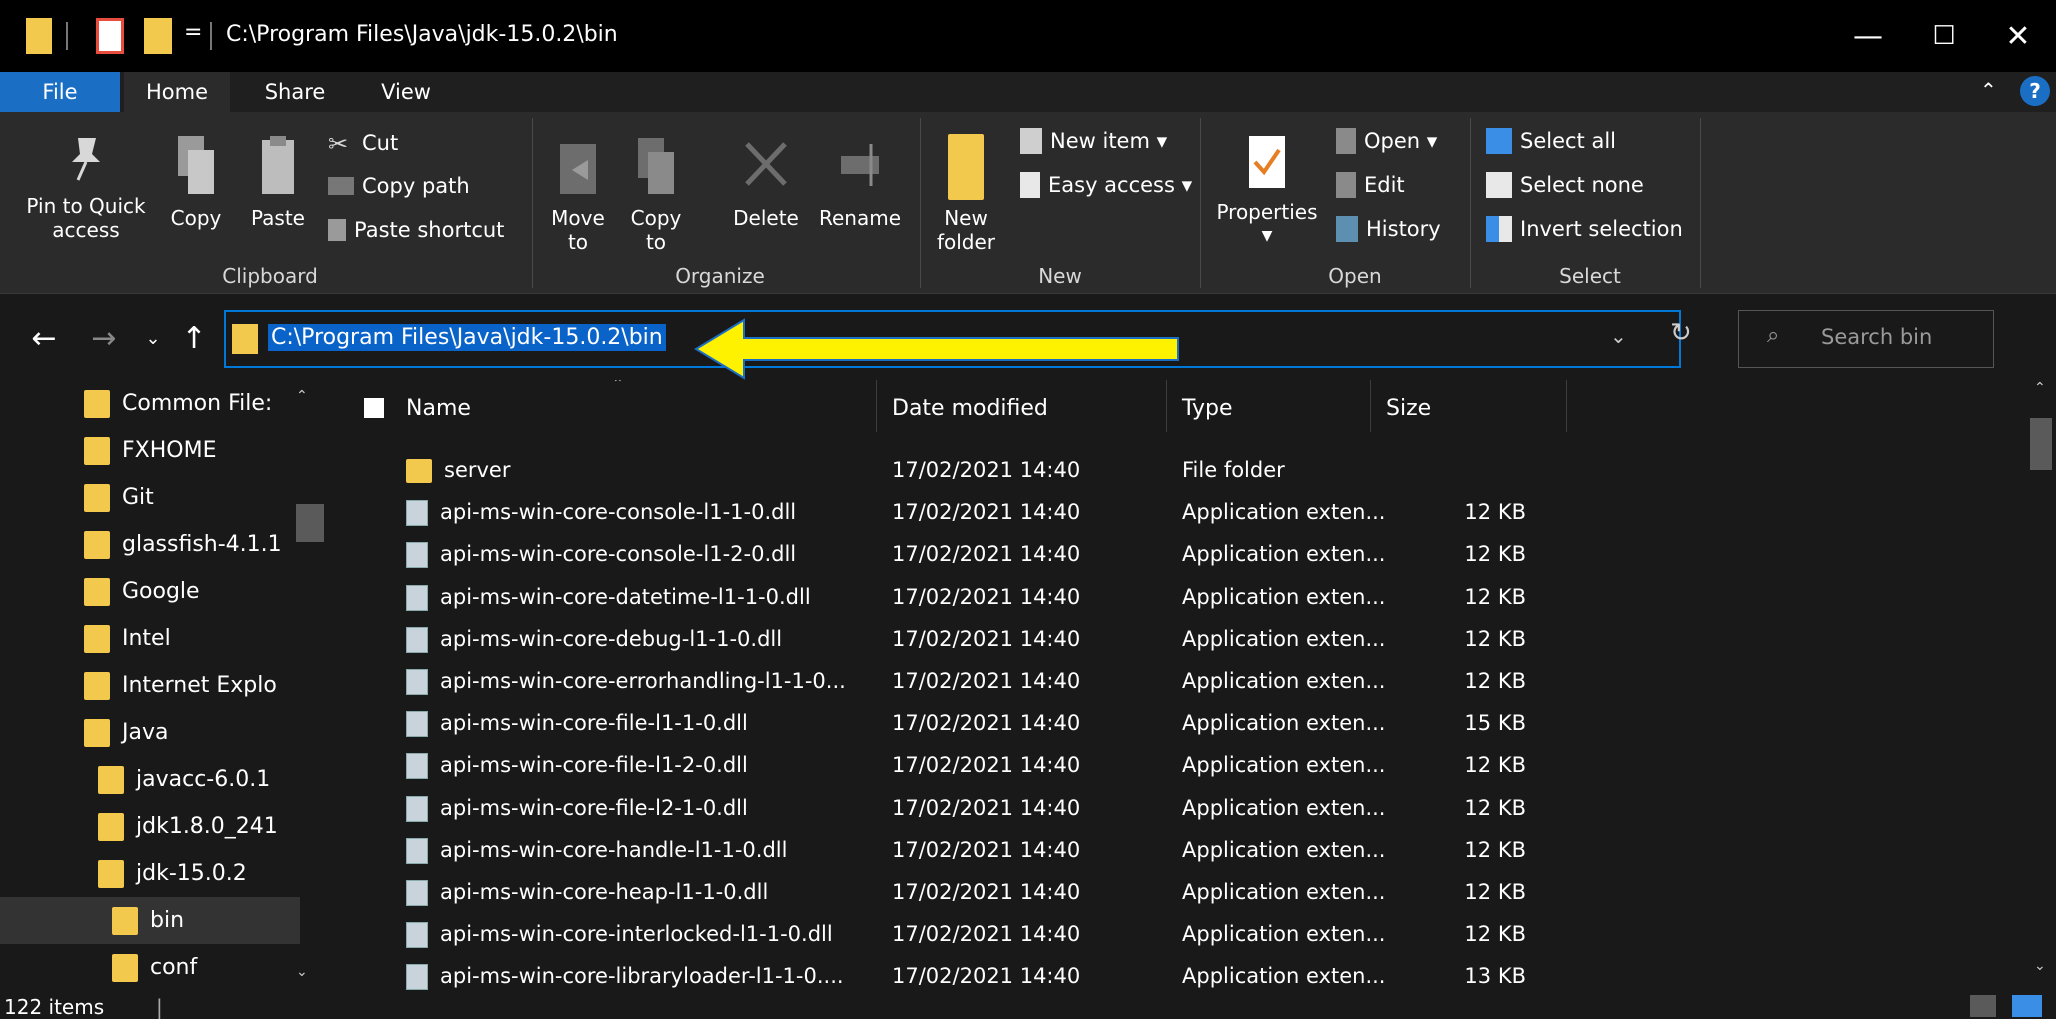  What do you see at coordinates (194, 338) in the screenshot?
I see `up-icon: ↑` at bounding box center [194, 338].